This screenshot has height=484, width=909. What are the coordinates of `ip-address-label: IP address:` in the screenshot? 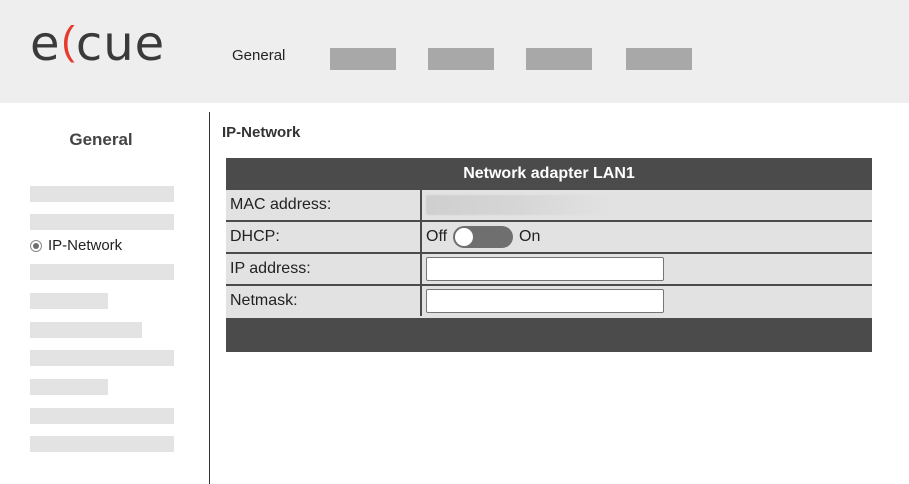 It's located at (324, 269).